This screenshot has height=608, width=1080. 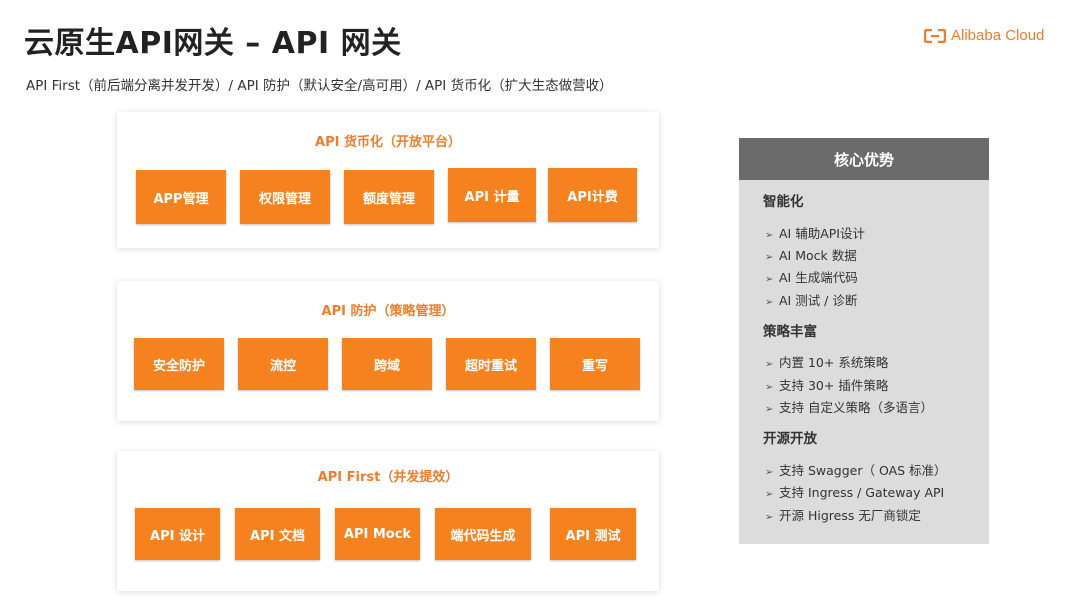 I want to click on list-item: ➢ AI 生成端代码, so click(x=811, y=277).